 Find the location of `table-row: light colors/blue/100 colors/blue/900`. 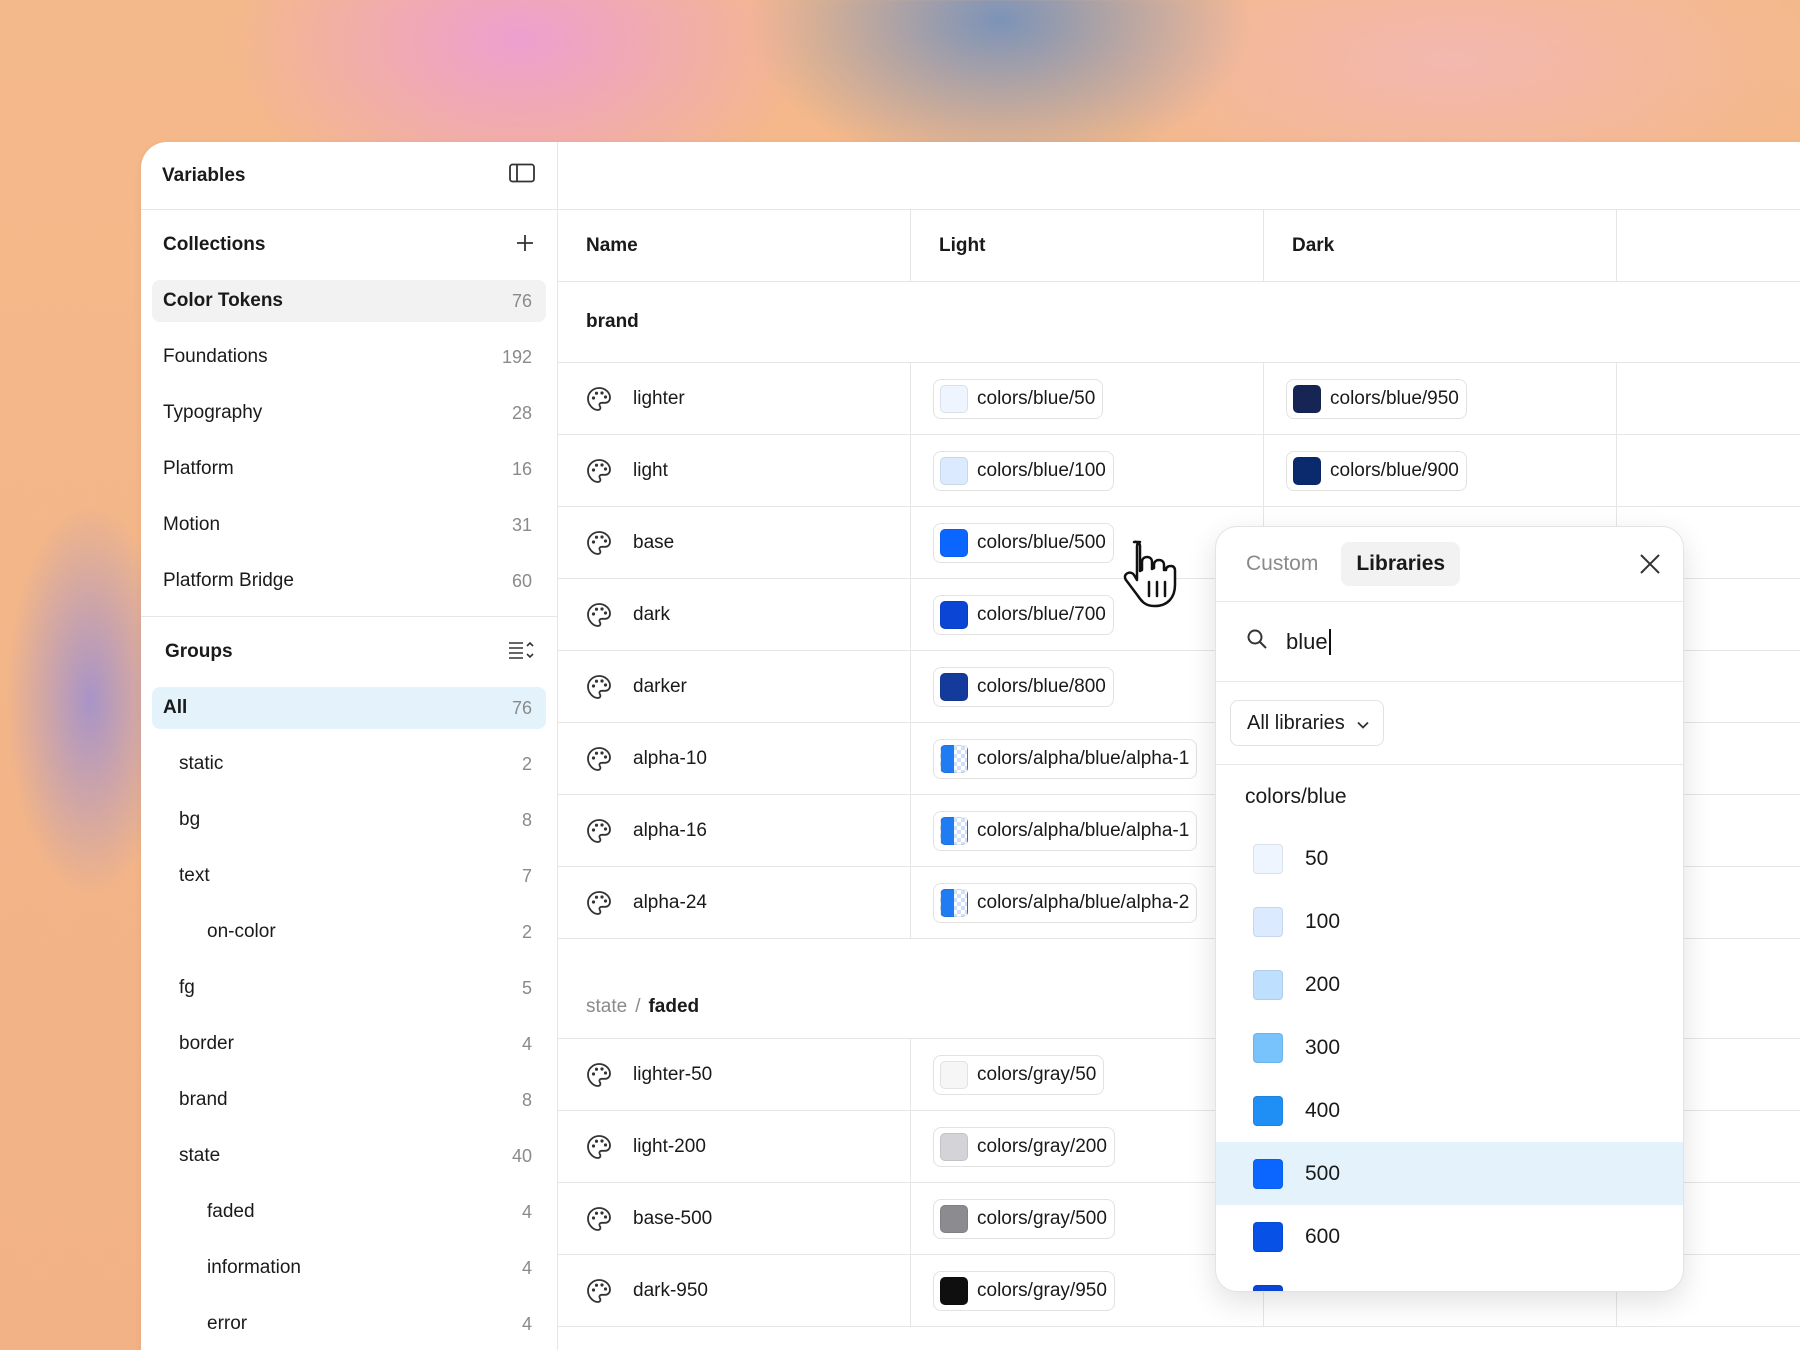

table-row: light colors/blue/100 colors/blue/900 is located at coordinates (1179, 471).